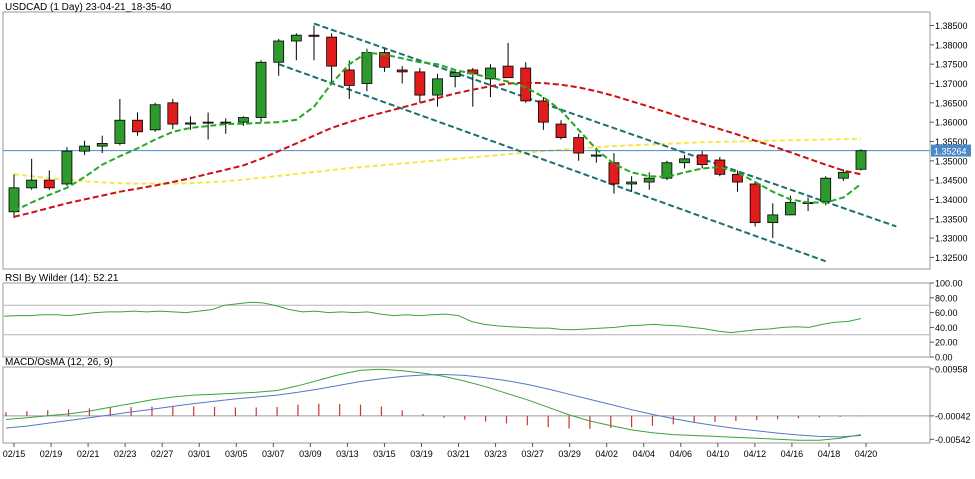 This screenshot has width=975, height=479. What do you see at coordinates (951, 219) in the screenshot?
I see `price-axis-tick-label: 1.33500` at bounding box center [951, 219].